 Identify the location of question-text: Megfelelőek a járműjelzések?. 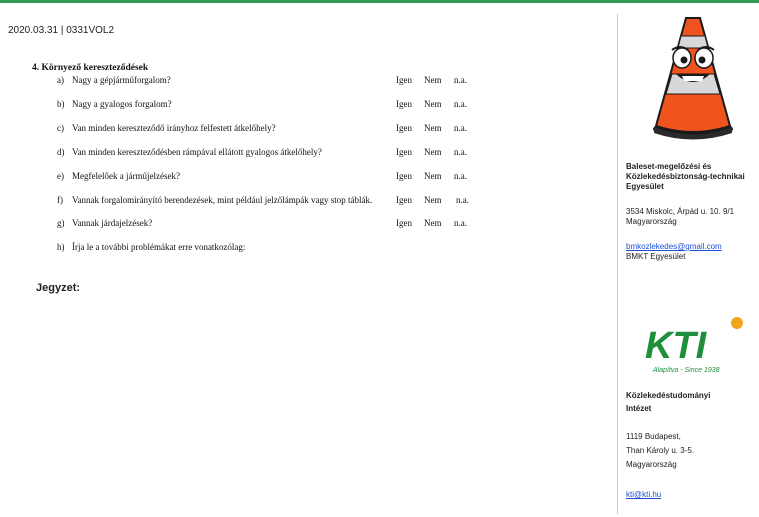
(126, 176).